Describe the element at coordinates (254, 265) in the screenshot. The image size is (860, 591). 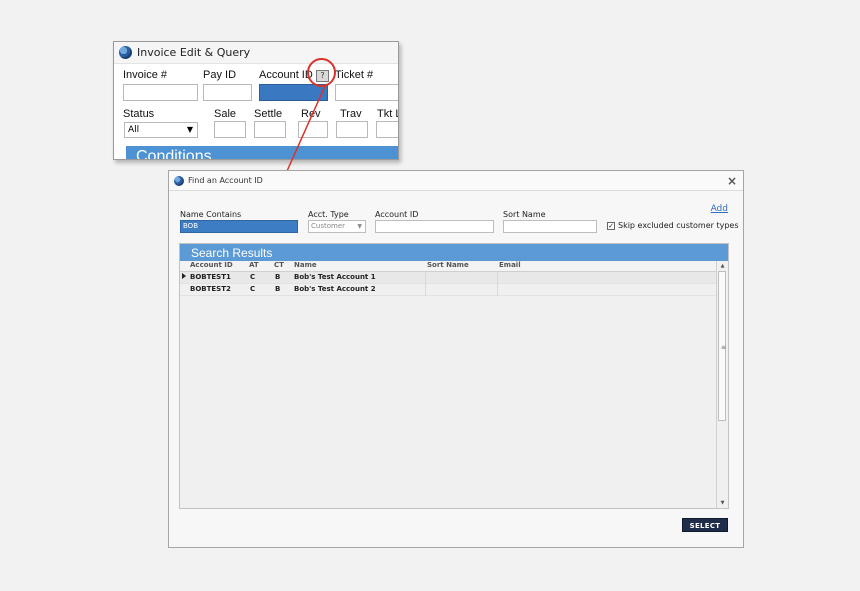
I see `col-at: AT` at that location.